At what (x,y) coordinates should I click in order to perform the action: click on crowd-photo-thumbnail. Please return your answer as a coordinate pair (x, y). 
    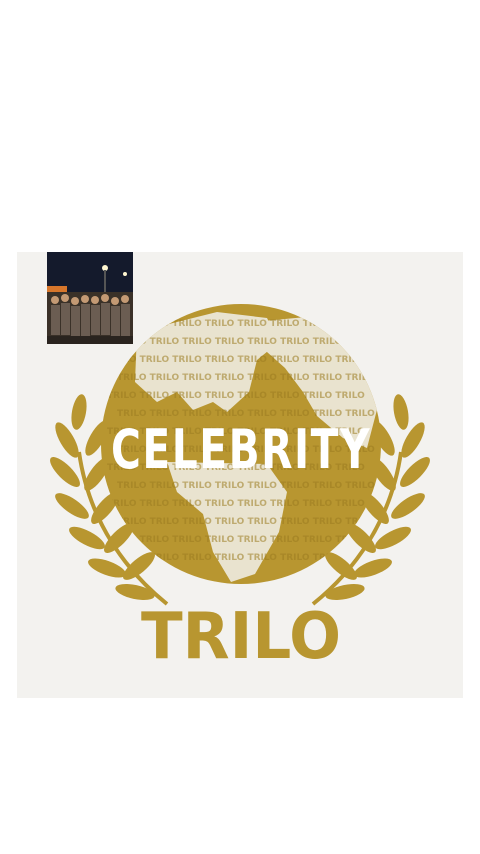
    Looking at the image, I should click on (90, 298).